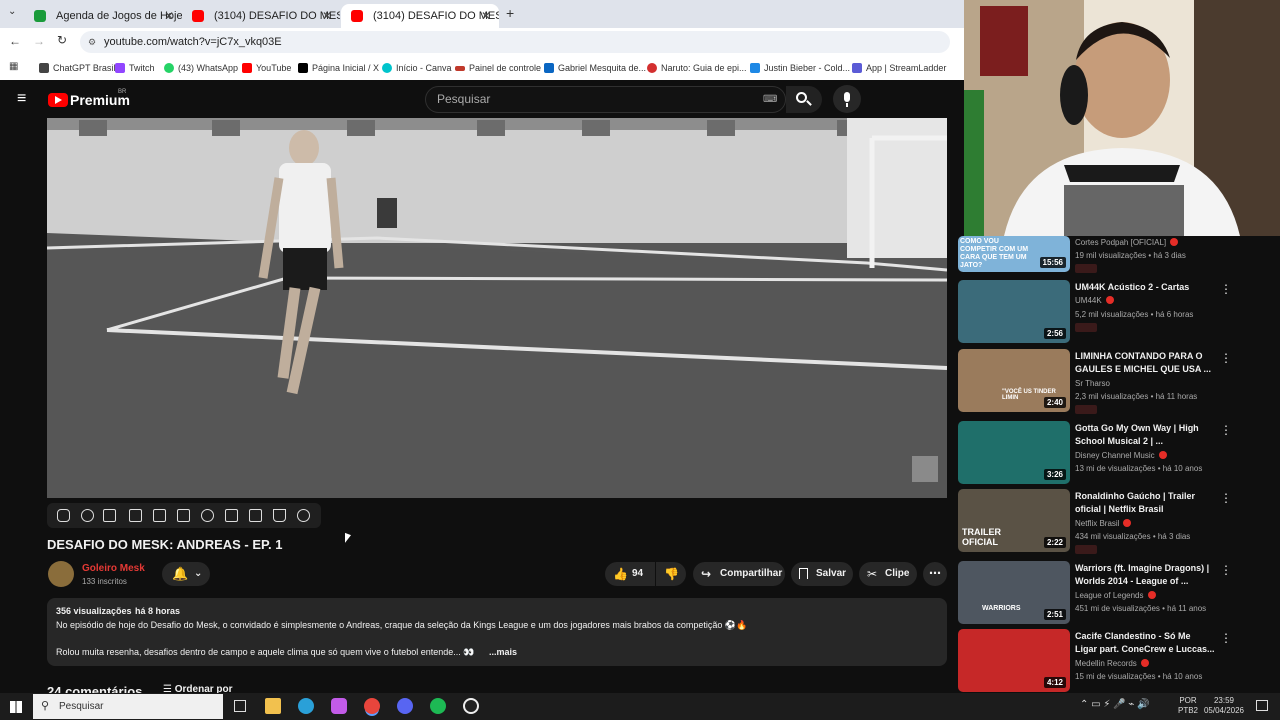 This screenshot has width=1280, height=720. Describe the element at coordinates (247, 68) in the screenshot. I see `youtube-icon` at that location.